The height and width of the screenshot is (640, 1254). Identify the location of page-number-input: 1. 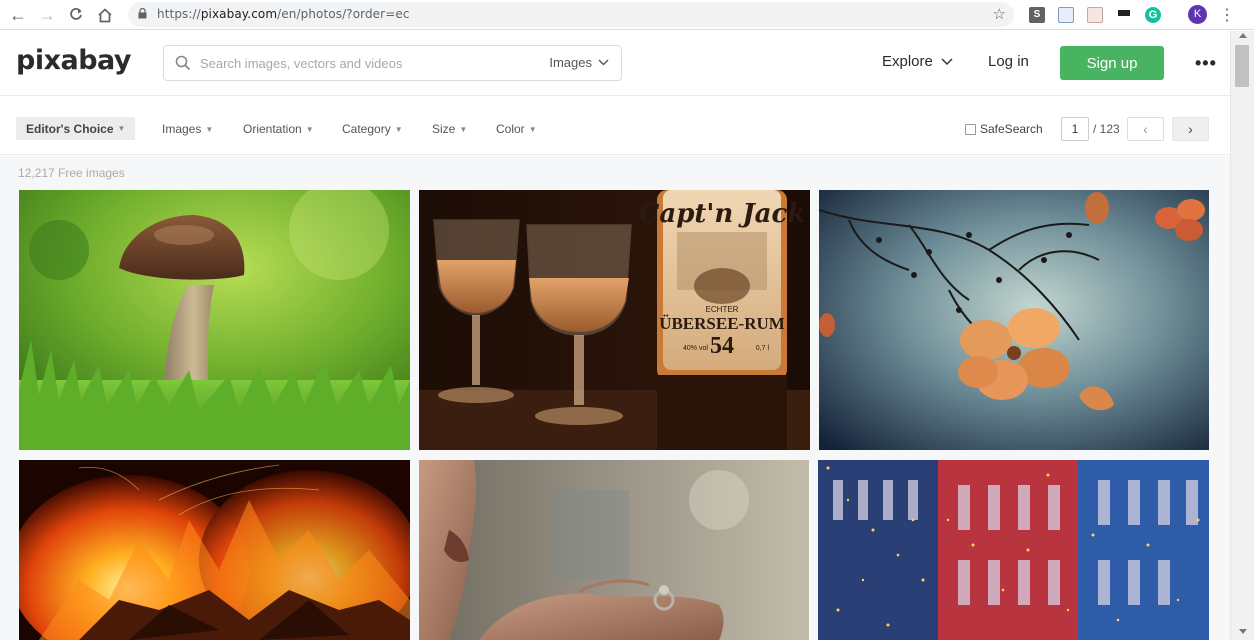
(1075, 129).